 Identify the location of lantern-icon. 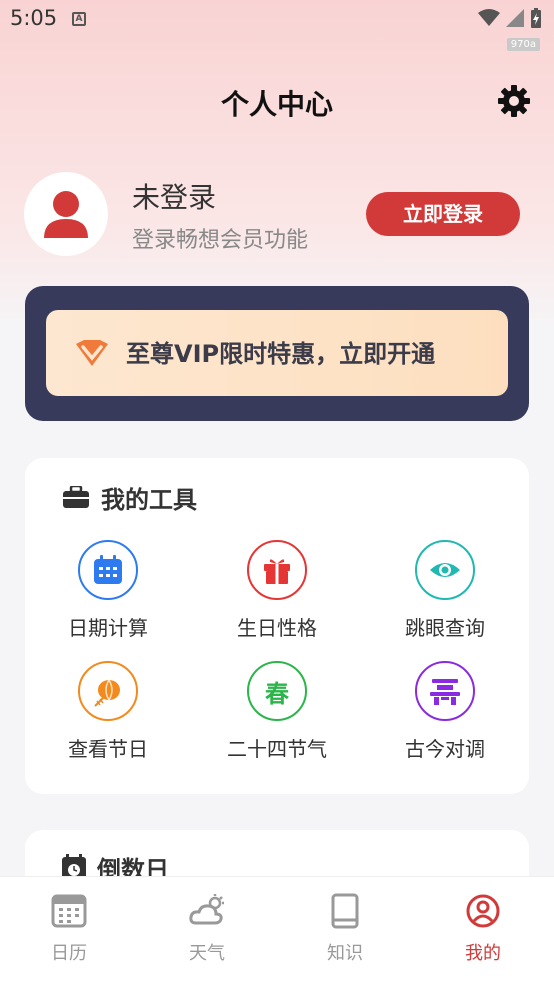
(107, 693).